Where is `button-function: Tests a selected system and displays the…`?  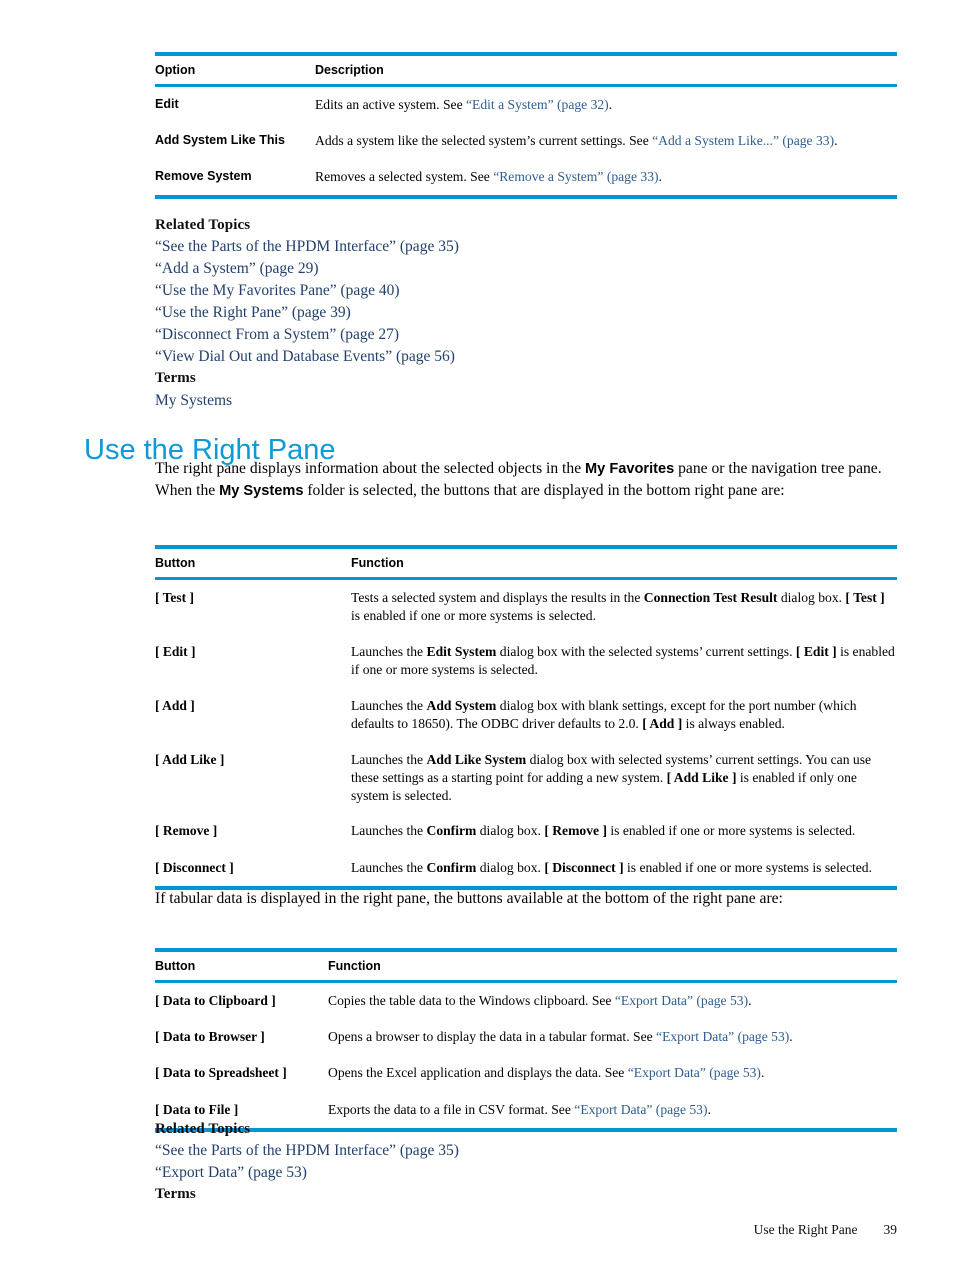
button-function: Tests a selected system and displays the… is located at coordinates (624, 607).